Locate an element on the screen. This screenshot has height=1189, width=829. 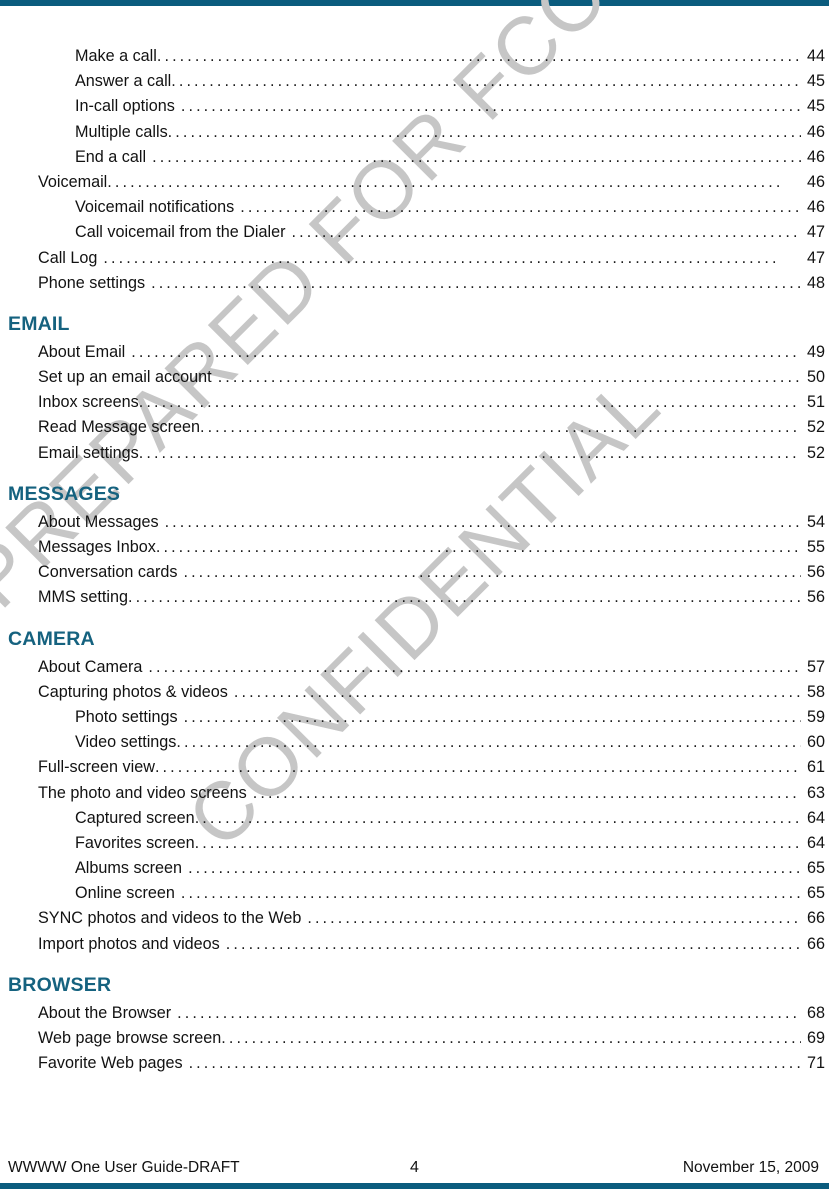
section-heading: EMAIL is located at coordinates (39, 323).